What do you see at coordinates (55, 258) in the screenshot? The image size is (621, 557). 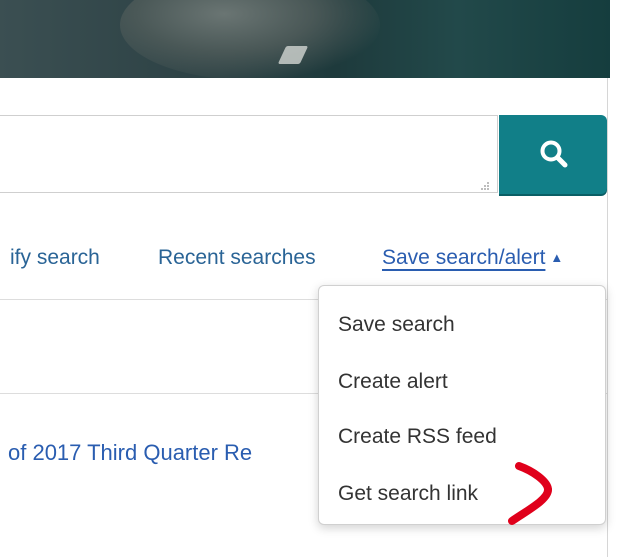 I see `modify-search-link: ify search` at bounding box center [55, 258].